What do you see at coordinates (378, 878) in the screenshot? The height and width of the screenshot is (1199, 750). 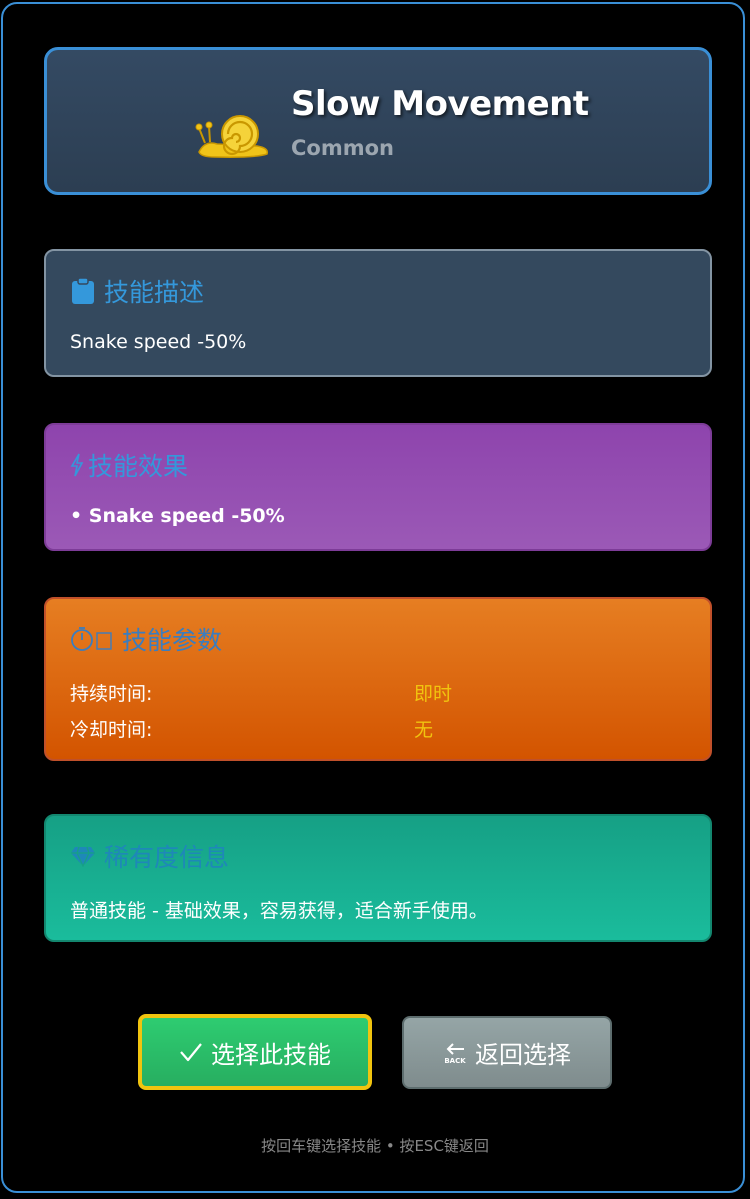 I see `rarity-info-panel: 稀有度信息 普通技能 - 基础效果，容易获得，适合新手使用。` at bounding box center [378, 878].